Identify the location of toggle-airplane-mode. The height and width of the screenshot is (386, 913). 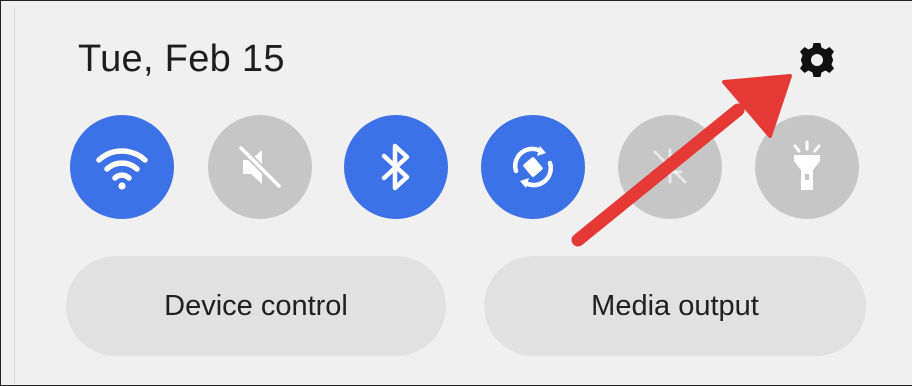
(670, 167).